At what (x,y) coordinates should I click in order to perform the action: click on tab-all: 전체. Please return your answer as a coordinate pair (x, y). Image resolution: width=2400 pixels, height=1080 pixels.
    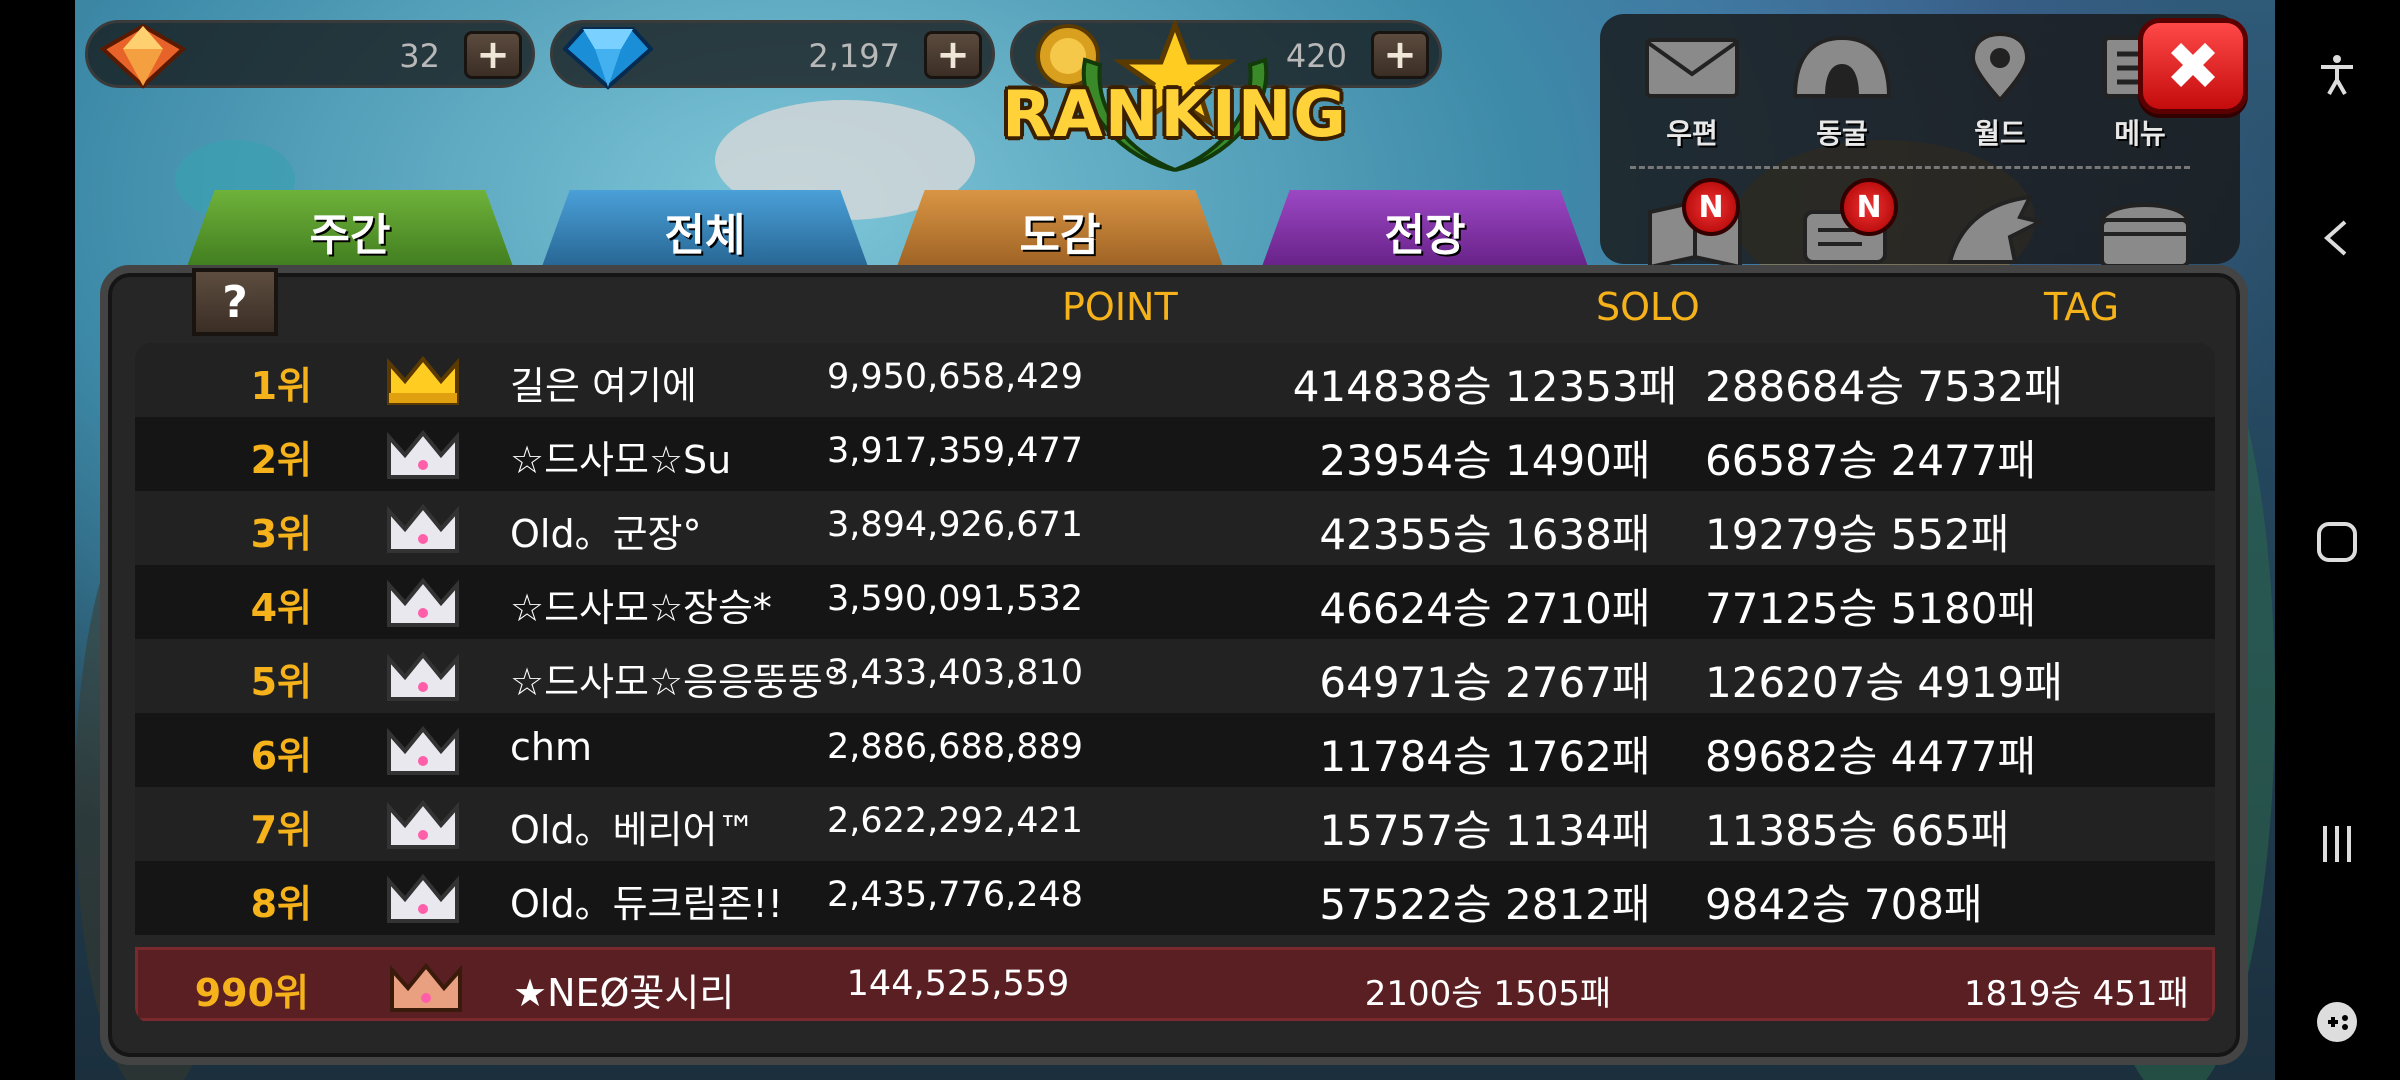
    Looking at the image, I should click on (705, 231).